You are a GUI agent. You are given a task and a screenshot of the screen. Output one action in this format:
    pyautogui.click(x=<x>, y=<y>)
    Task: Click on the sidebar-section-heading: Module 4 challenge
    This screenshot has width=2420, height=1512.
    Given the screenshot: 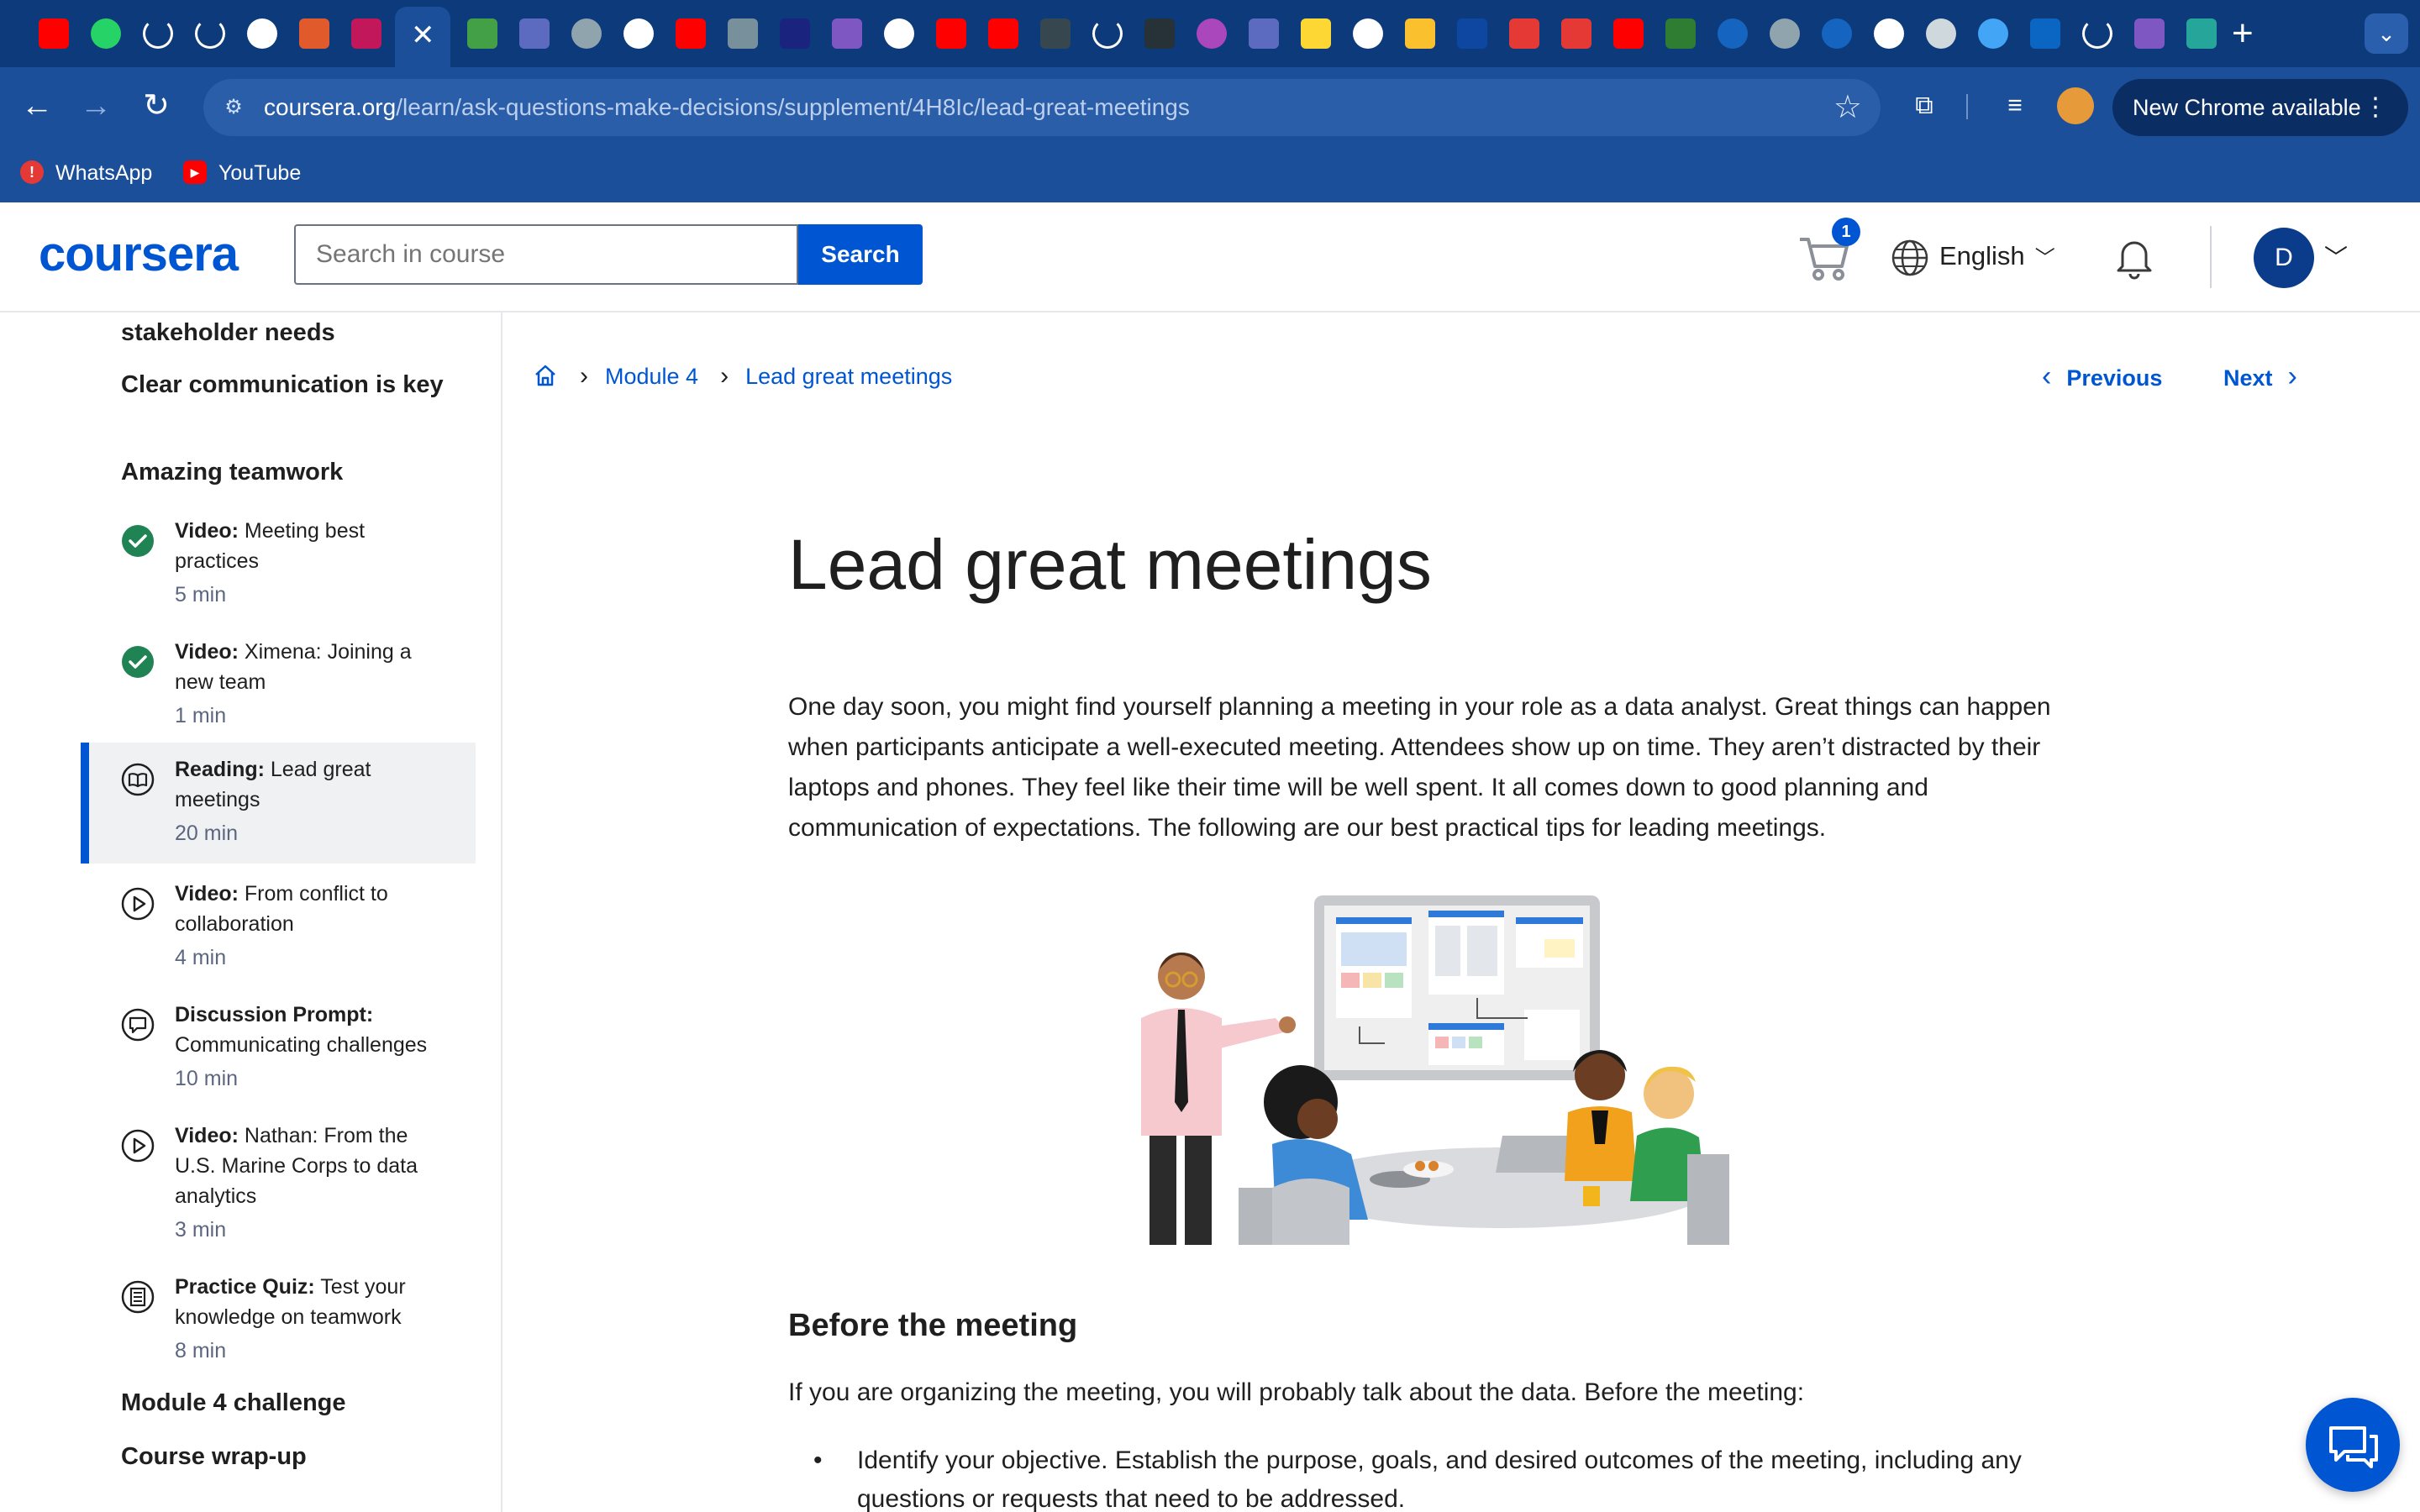 What is the action you would take?
    pyautogui.click(x=285, y=1403)
    